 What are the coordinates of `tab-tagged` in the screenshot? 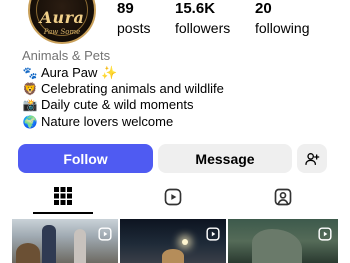 It's located at (283, 197).